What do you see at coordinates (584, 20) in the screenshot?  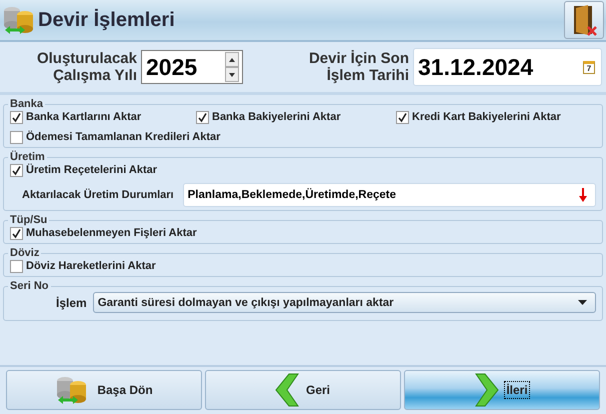 I see `exit-button` at bounding box center [584, 20].